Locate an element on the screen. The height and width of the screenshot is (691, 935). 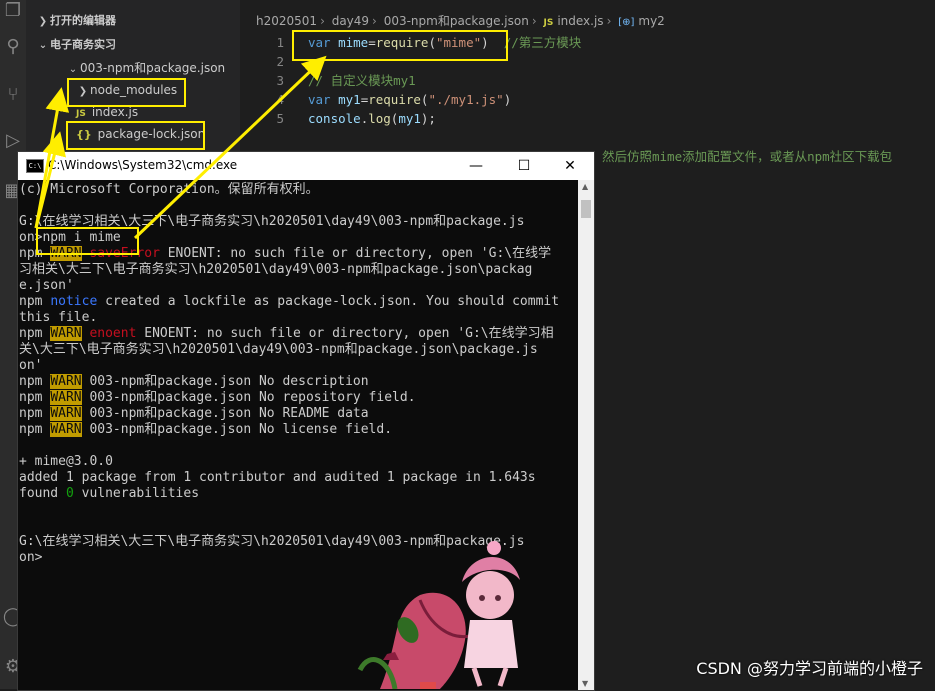
code-line-4: 4 var my1=require("./my1.js") is located at coordinates (587, 99).